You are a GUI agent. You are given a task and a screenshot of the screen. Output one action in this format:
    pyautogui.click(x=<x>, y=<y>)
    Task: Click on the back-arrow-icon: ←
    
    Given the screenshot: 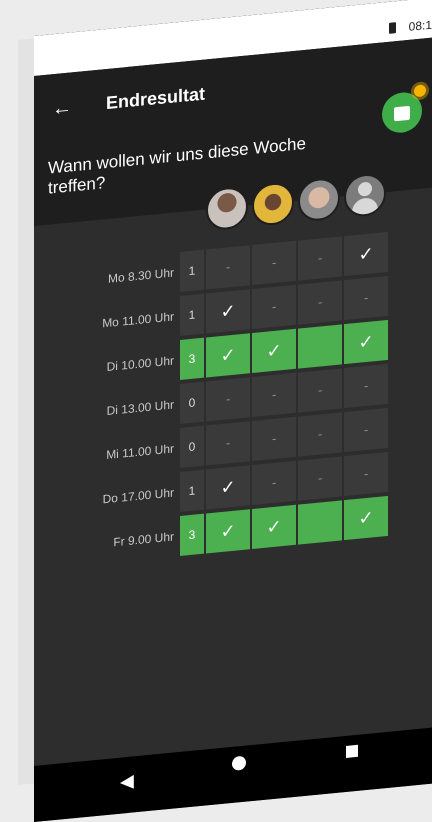 What is the action you would take?
    pyautogui.click(x=62, y=108)
    